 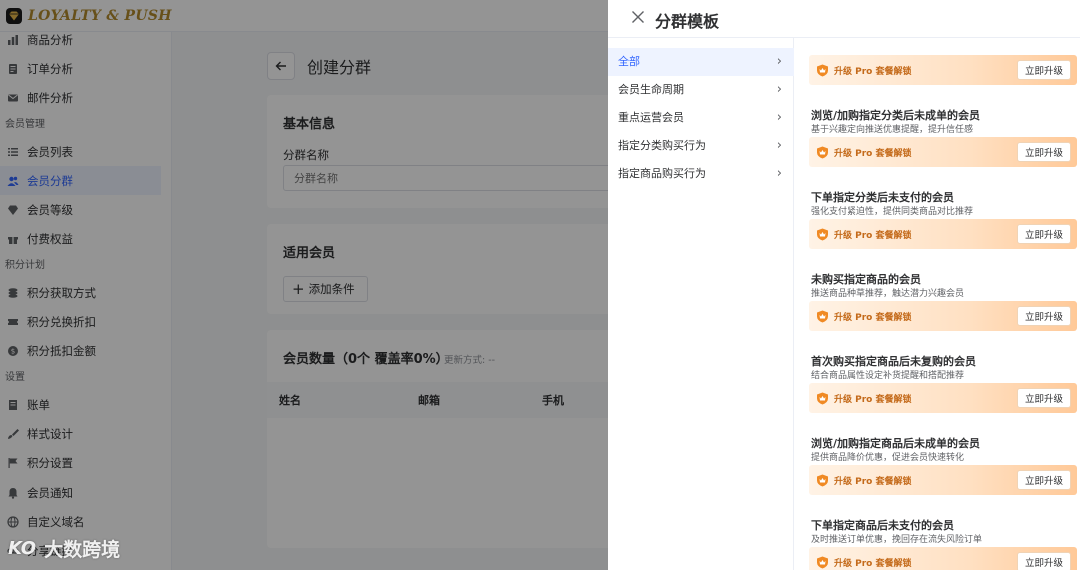 What do you see at coordinates (701, 90) in the screenshot?
I see `category-item-lifecycle: 会员生命周期 ›` at bounding box center [701, 90].